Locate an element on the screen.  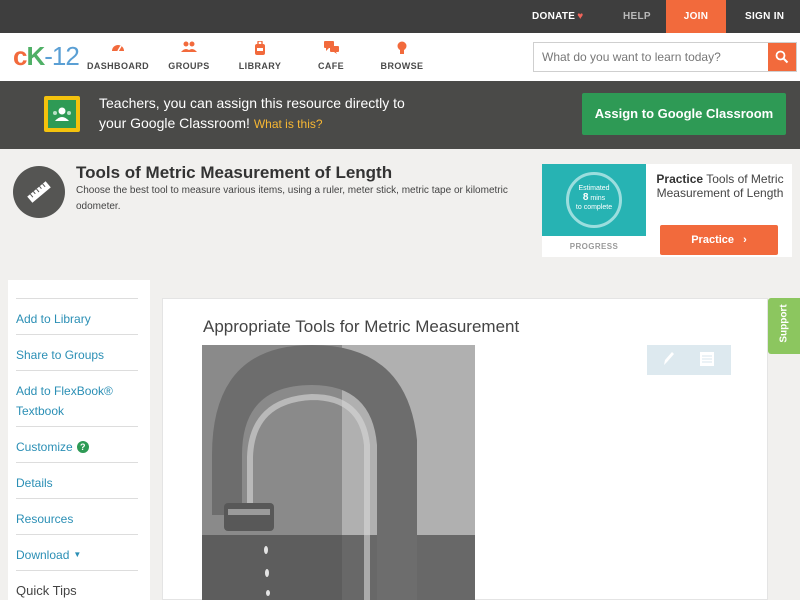
heart-icon: ♥ is located at coordinates (580, 16).